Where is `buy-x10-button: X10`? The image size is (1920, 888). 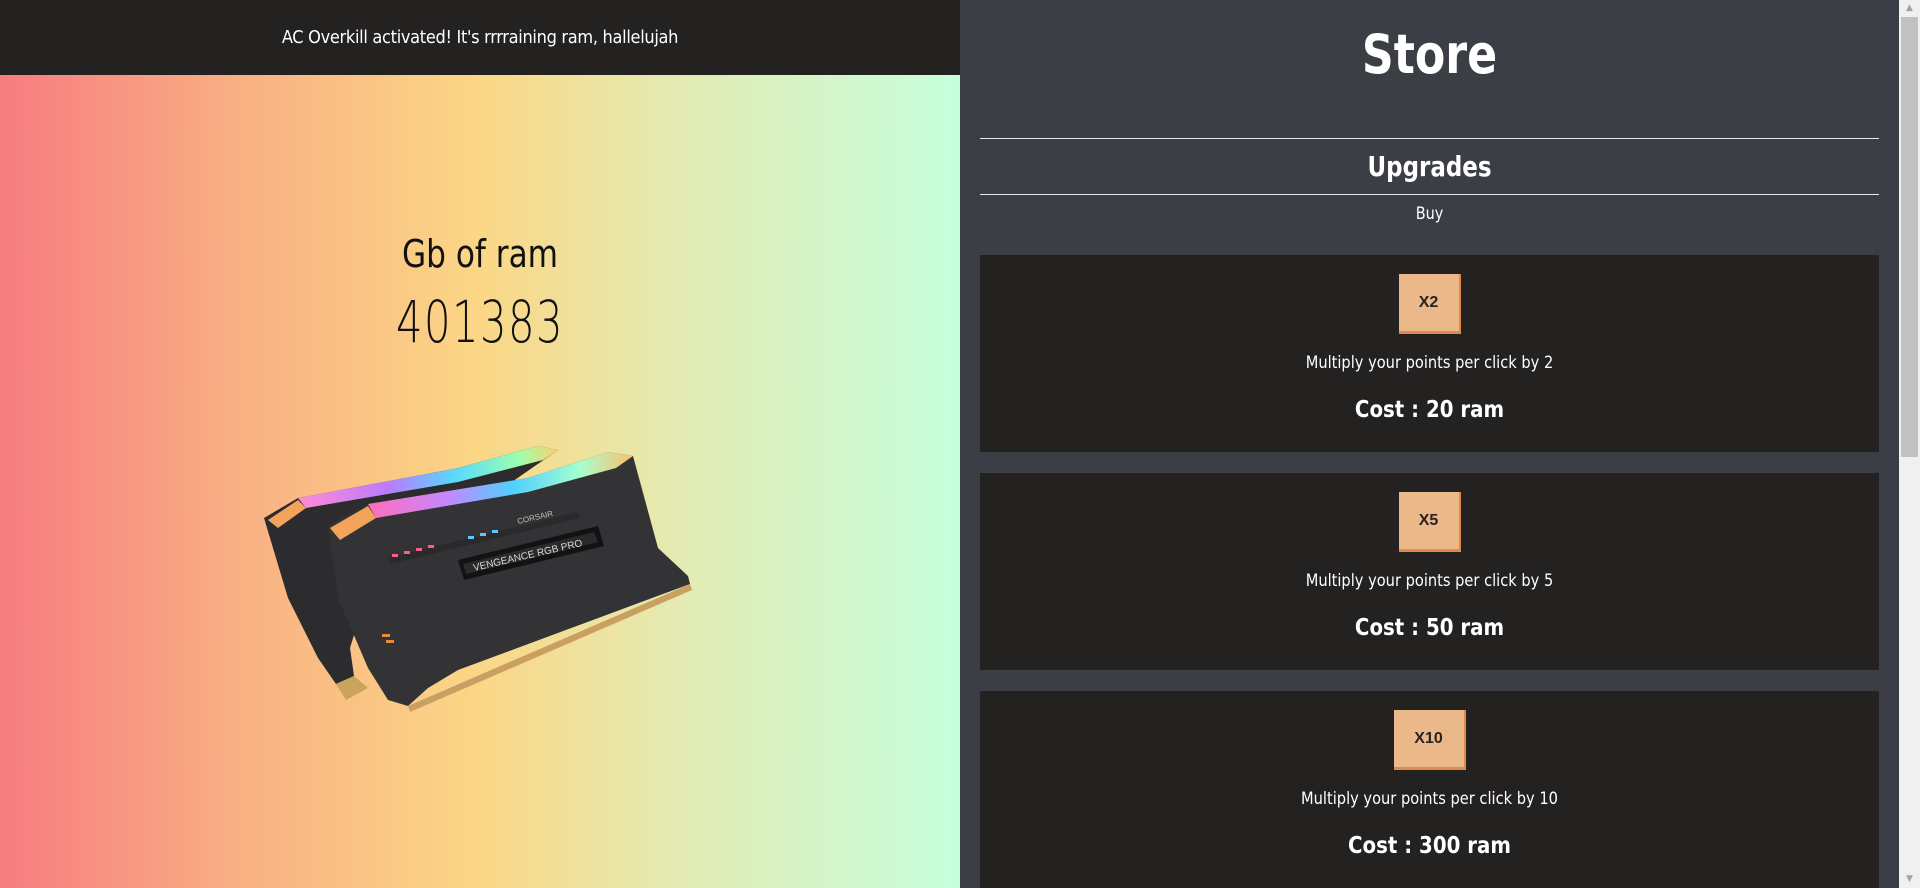 buy-x10-button: X10 is located at coordinates (1429, 740).